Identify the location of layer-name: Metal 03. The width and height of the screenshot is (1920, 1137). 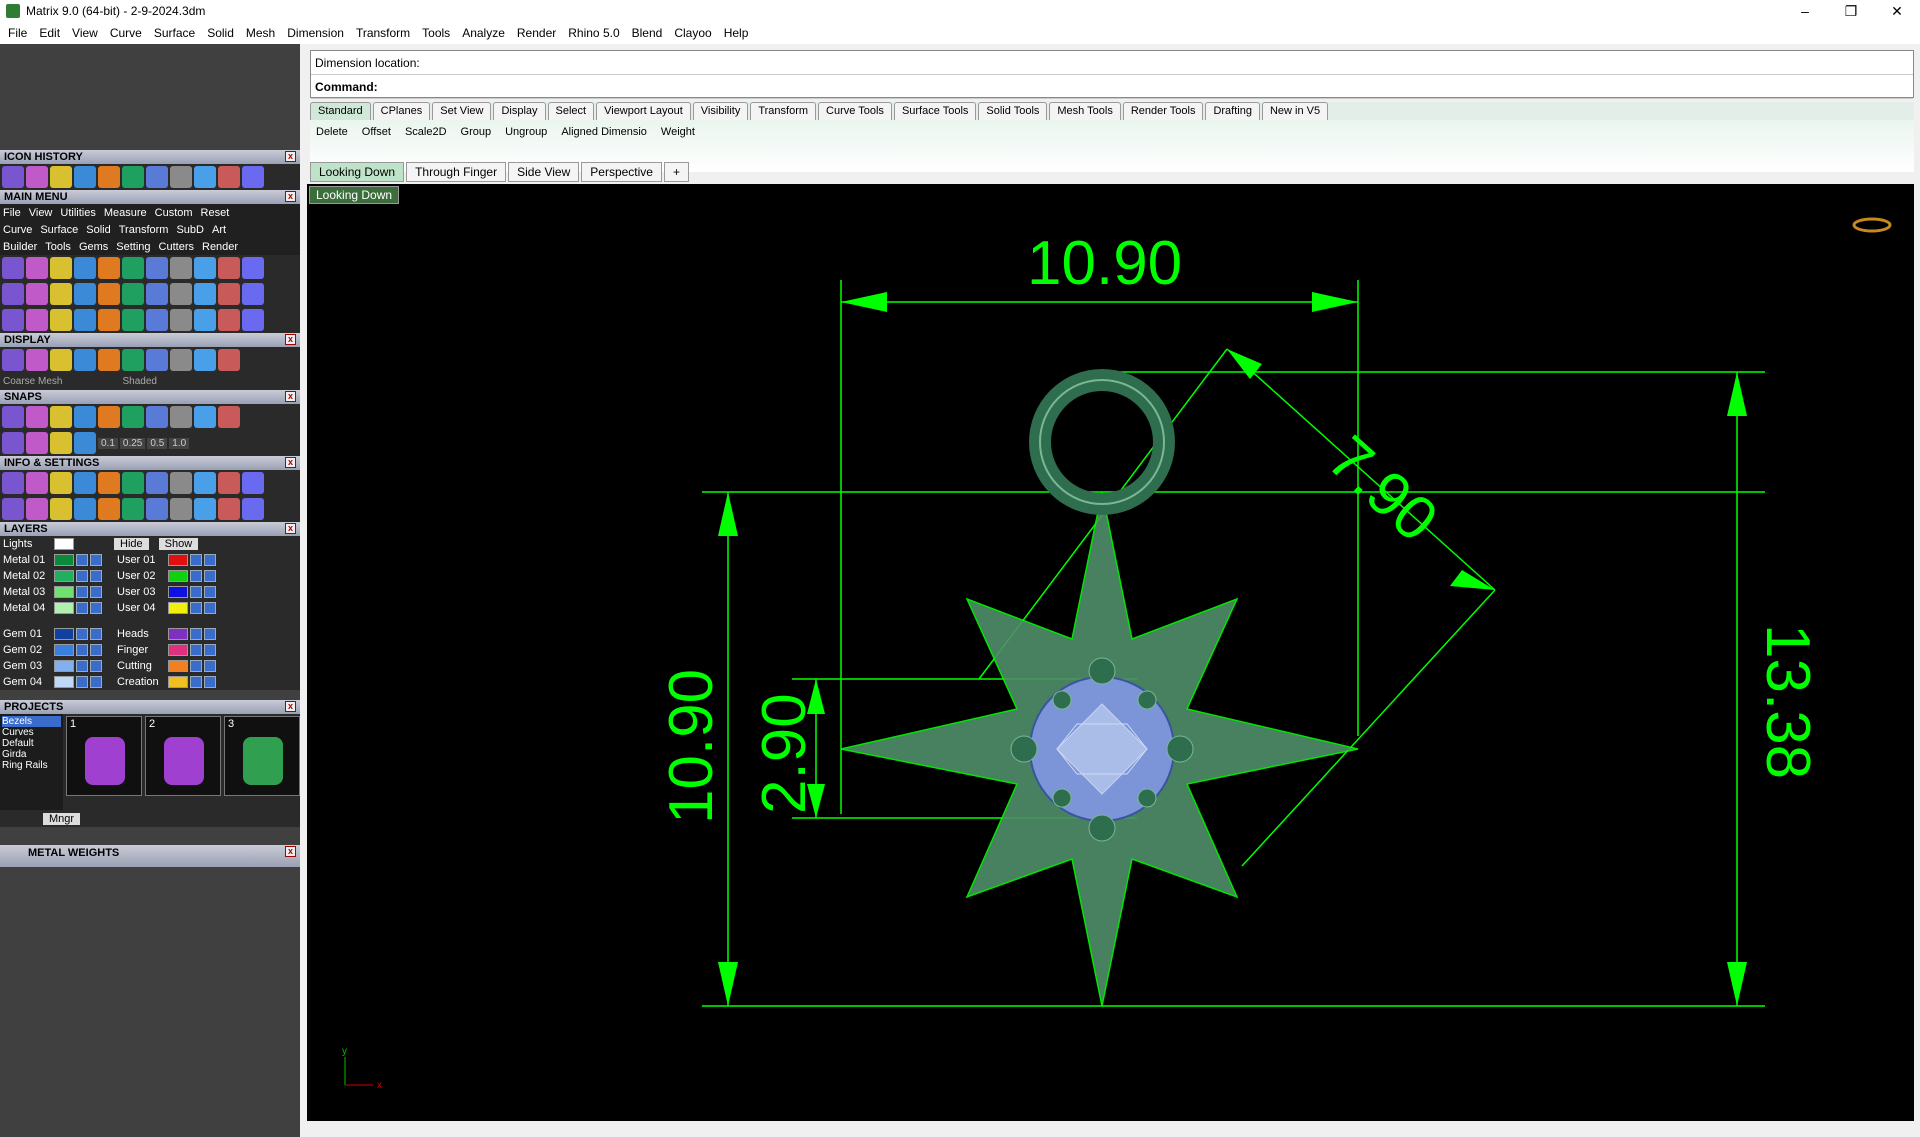
(26, 592).